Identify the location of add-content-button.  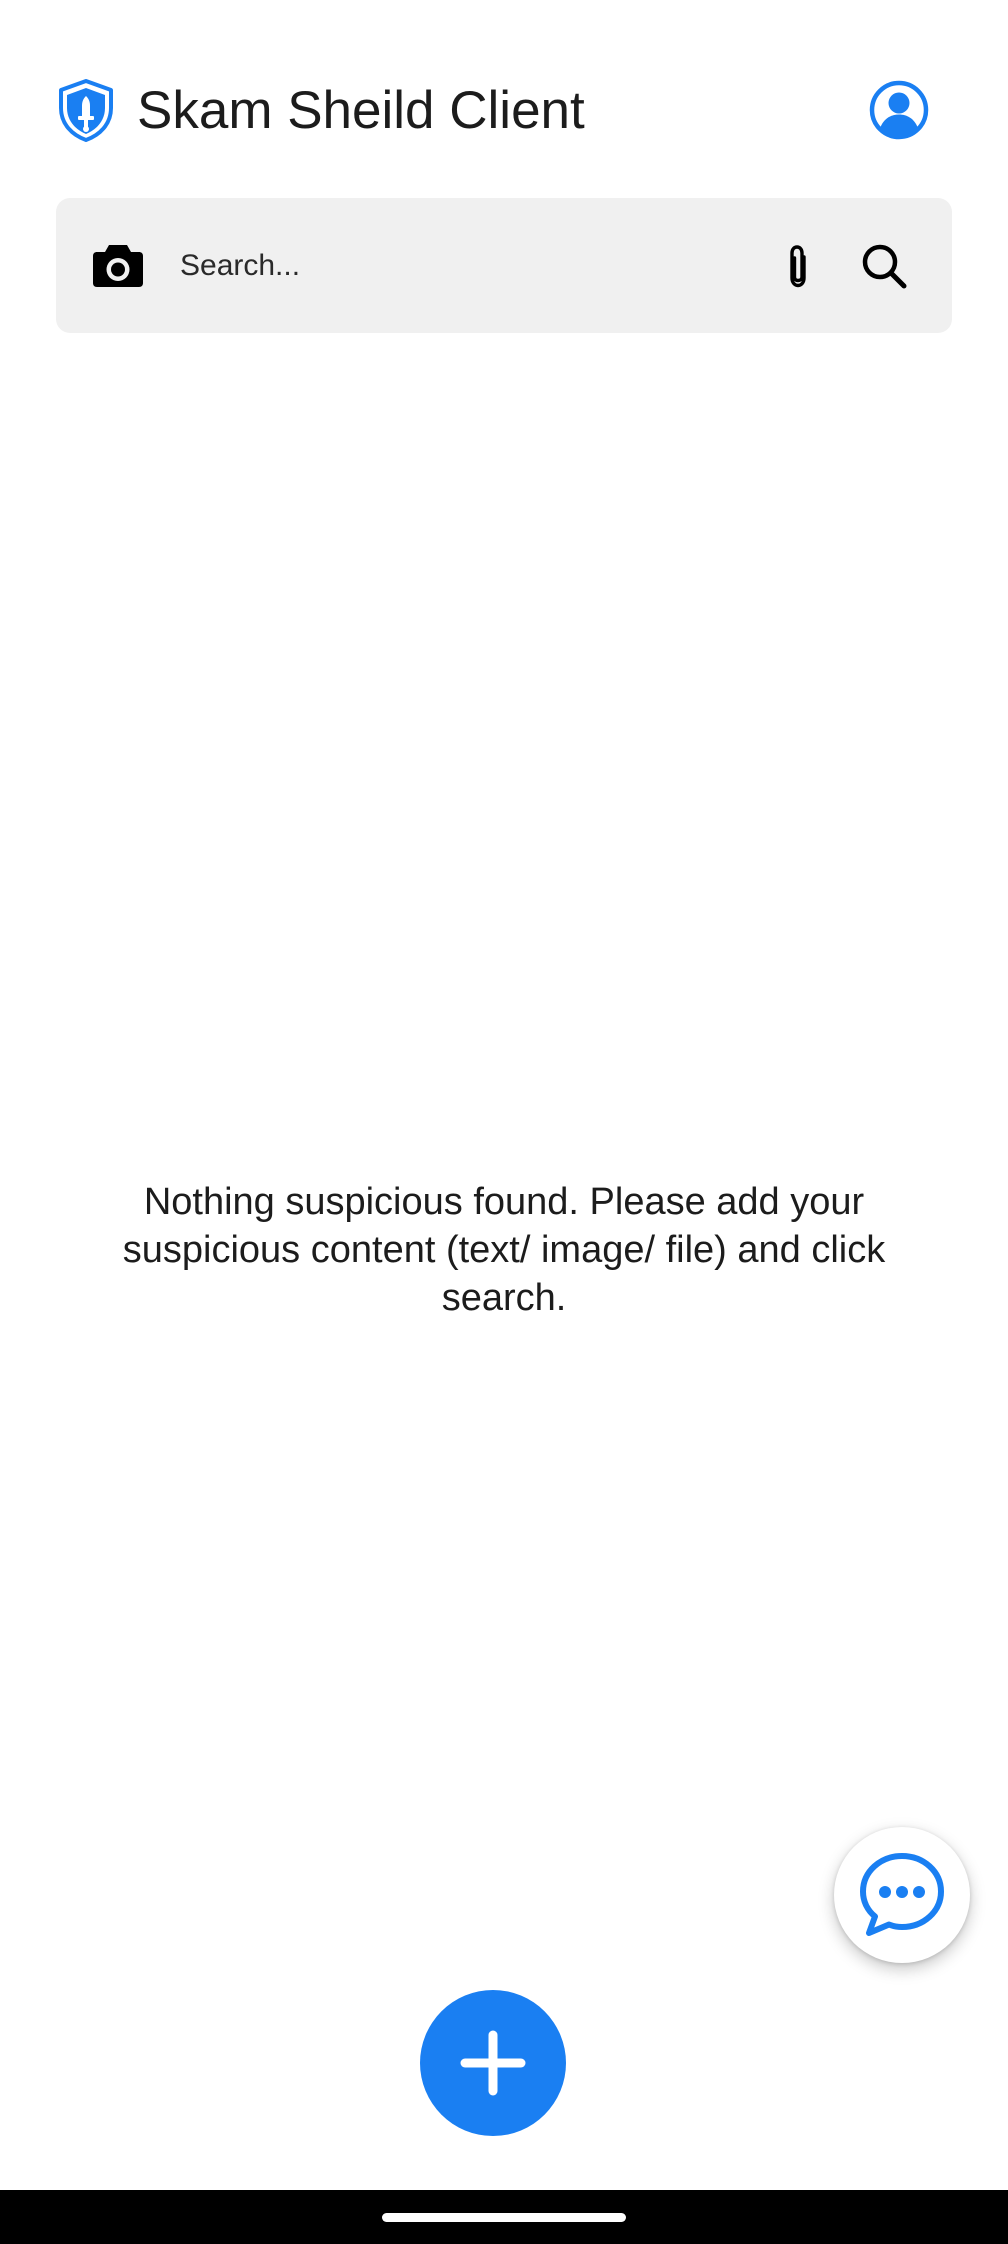
(493, 2063).